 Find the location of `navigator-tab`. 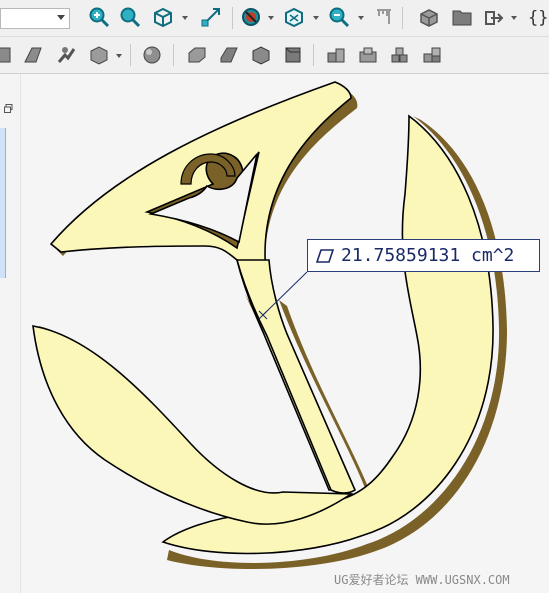

navigator-tab is located at coordinates (3, 203).